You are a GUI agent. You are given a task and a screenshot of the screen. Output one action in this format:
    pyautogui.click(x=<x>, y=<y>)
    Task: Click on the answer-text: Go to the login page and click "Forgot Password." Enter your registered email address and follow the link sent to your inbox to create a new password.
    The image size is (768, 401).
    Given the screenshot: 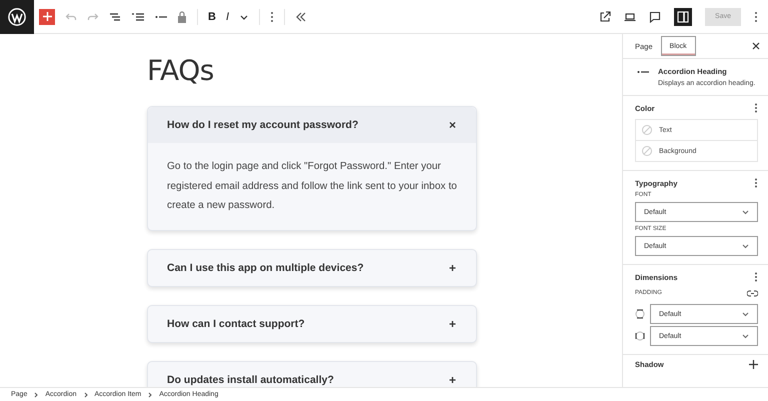 What is the action you would take?
    pyautogui.click(x=312, y=186)
    